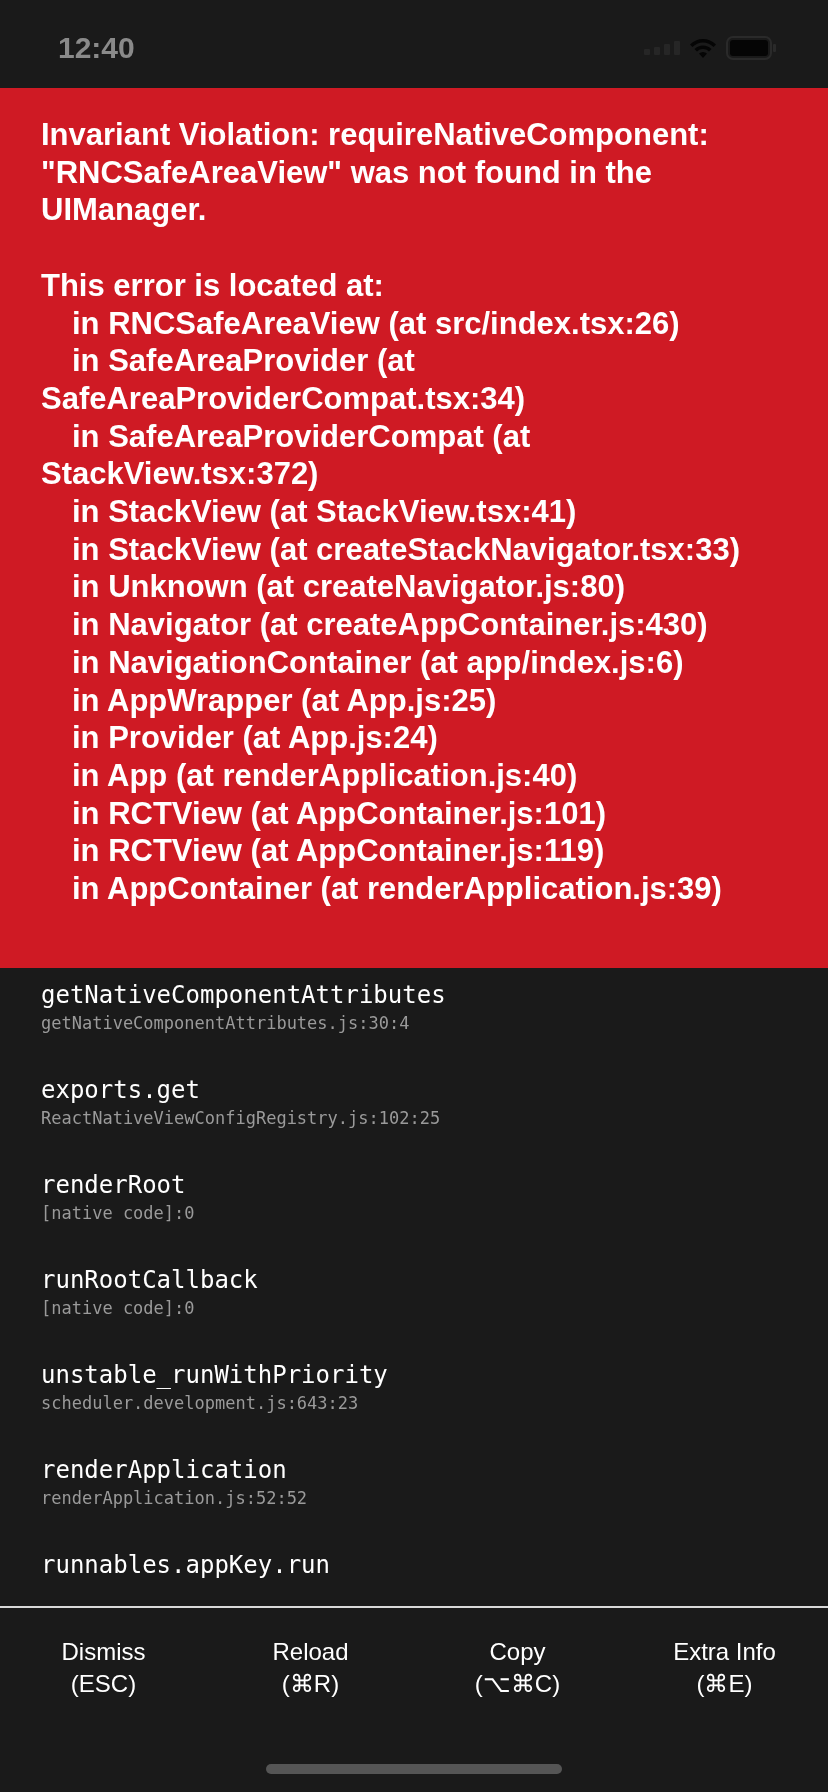  What do you see at coordinates (517, 1668) in the screenshot?
I see `footer-button: Copy (⌥⌘C)` at bounding box center [517, 1668].